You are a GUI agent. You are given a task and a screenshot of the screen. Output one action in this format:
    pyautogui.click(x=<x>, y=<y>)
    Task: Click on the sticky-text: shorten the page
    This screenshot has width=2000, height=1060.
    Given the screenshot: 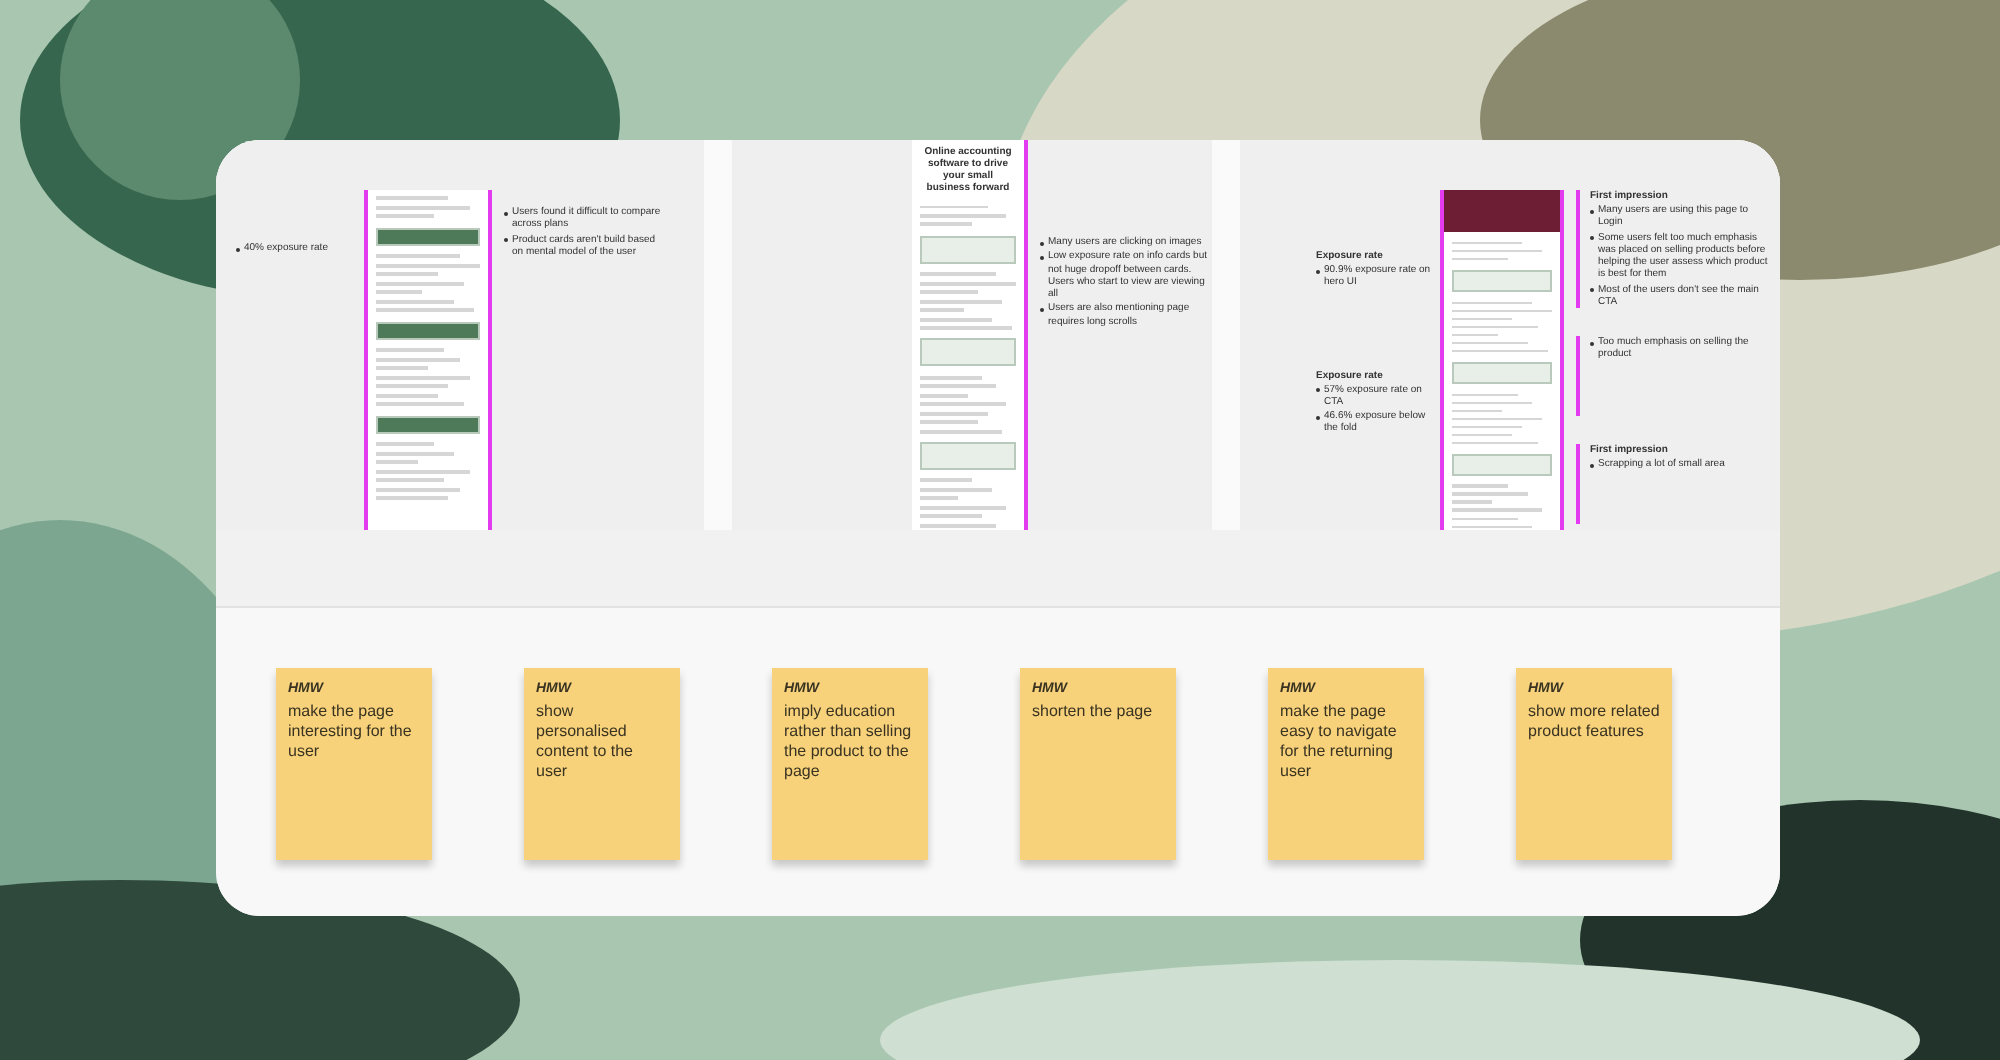 What is the action you would take?
    pyautogui.click(x=1093, y=712)
    